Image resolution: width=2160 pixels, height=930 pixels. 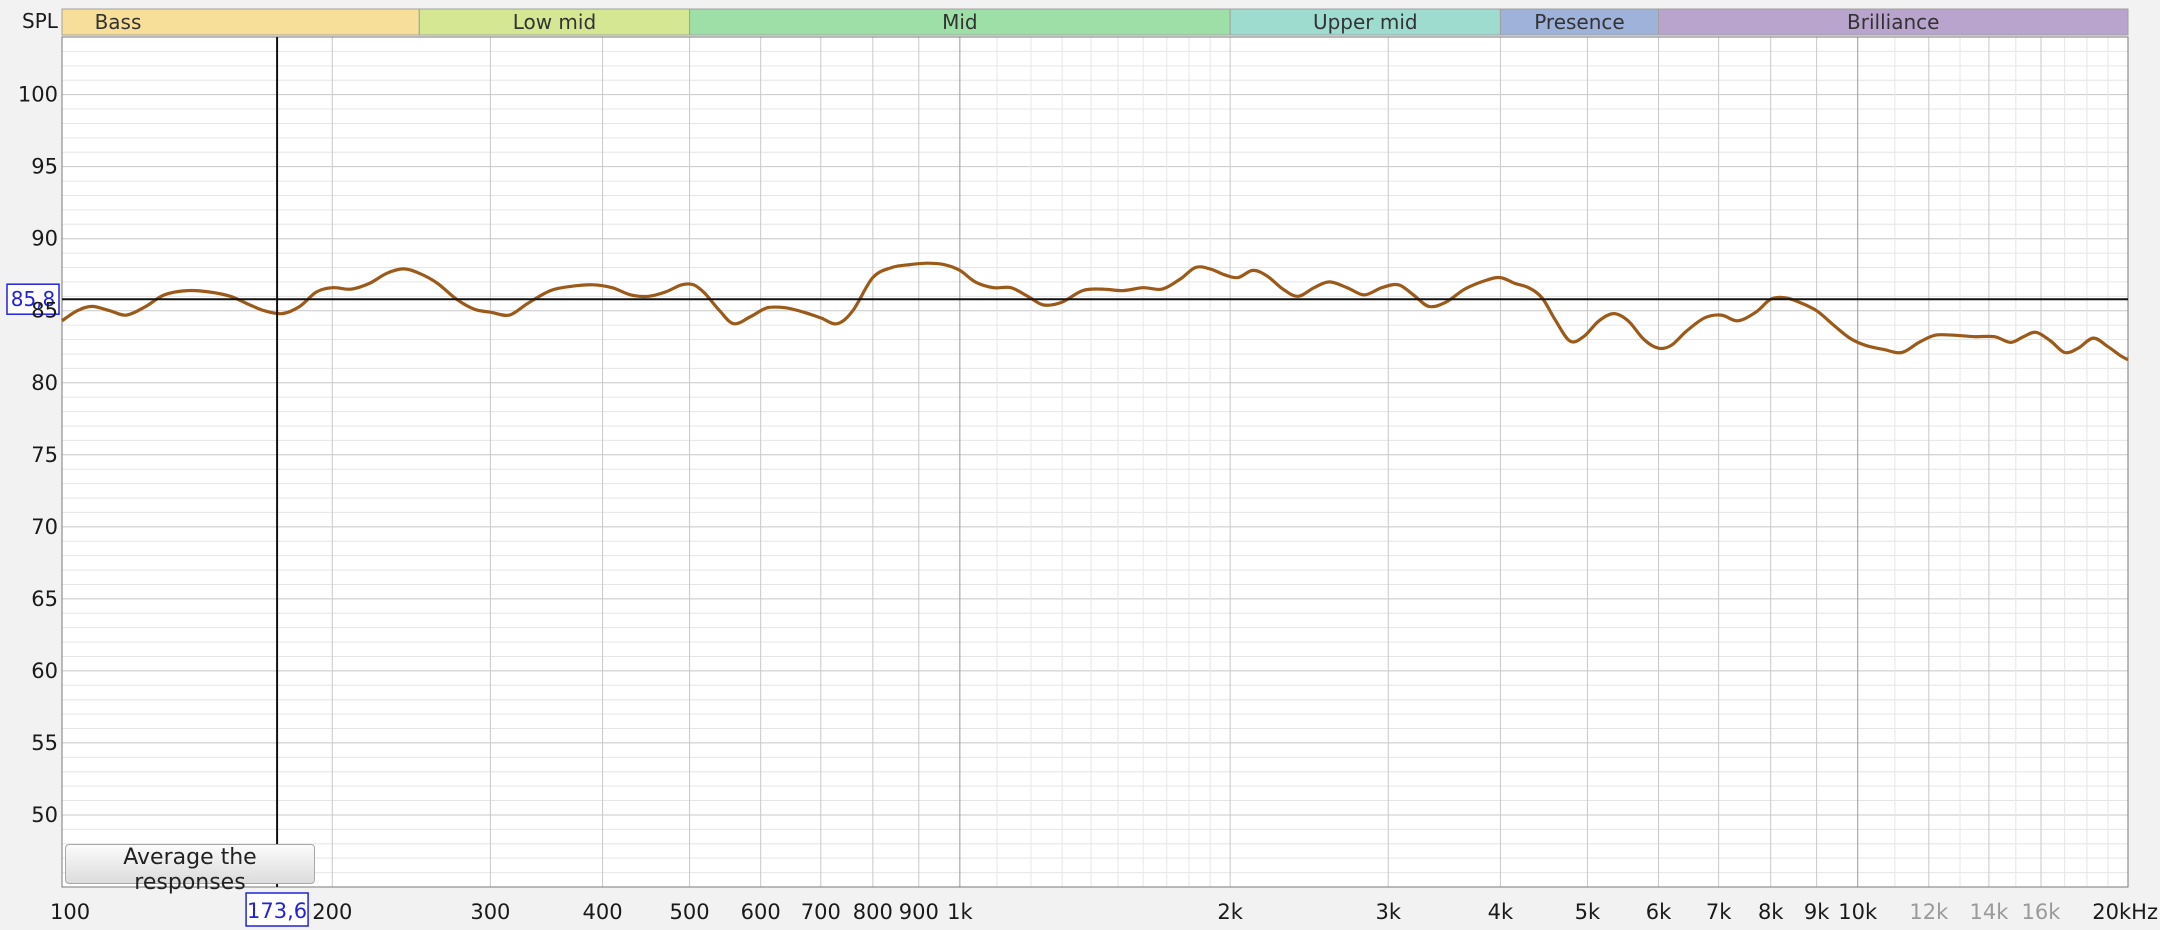 I want to click on x-tick-label: 12k, so click(x=1929, y=912).